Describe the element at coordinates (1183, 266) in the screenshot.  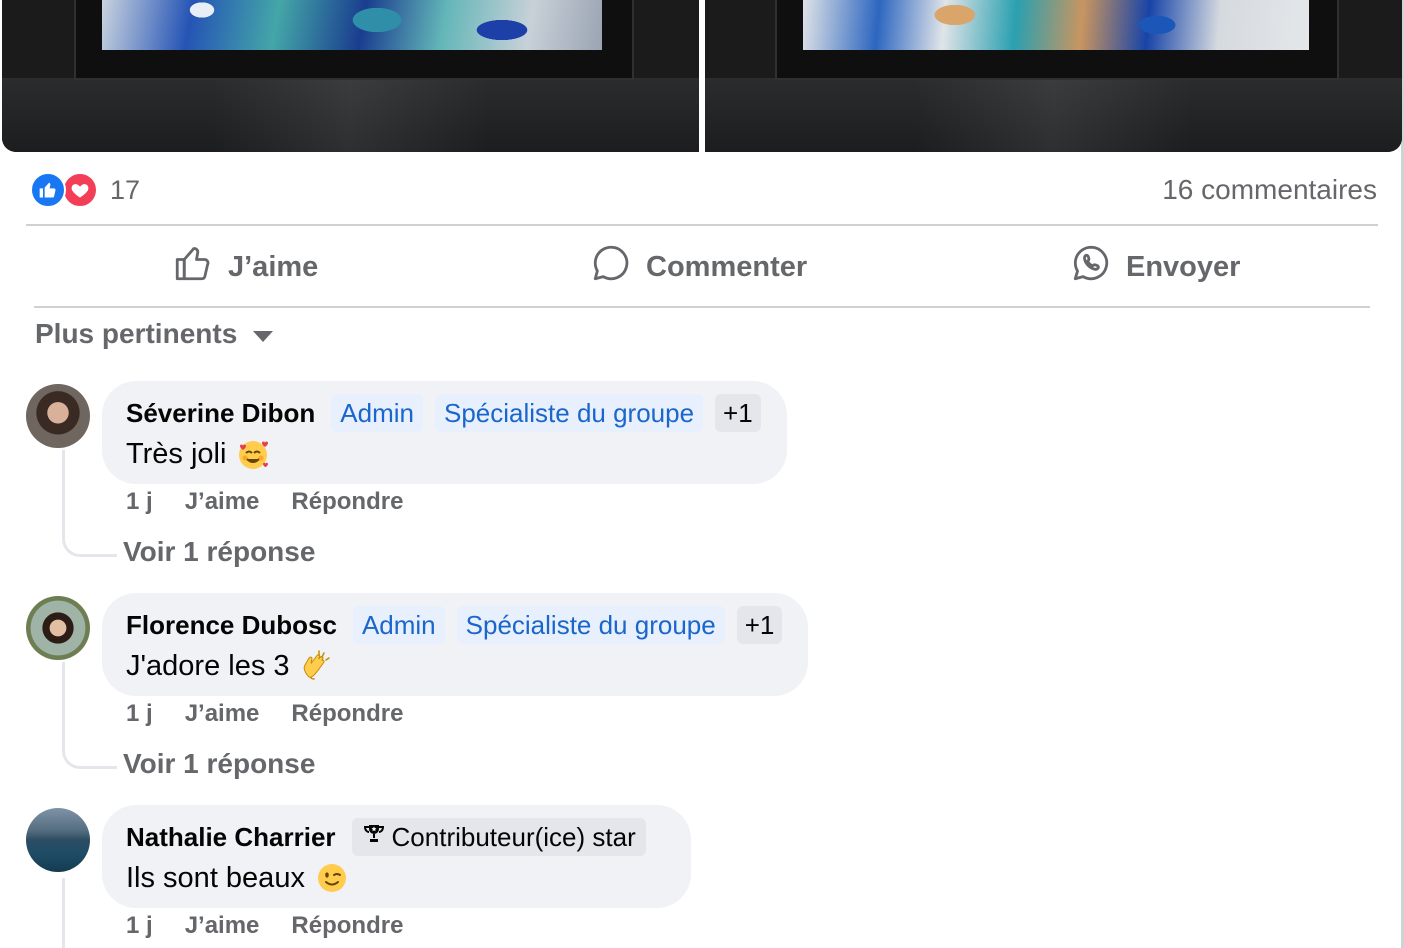
I see `send-button-label: Envoyer` at that location.